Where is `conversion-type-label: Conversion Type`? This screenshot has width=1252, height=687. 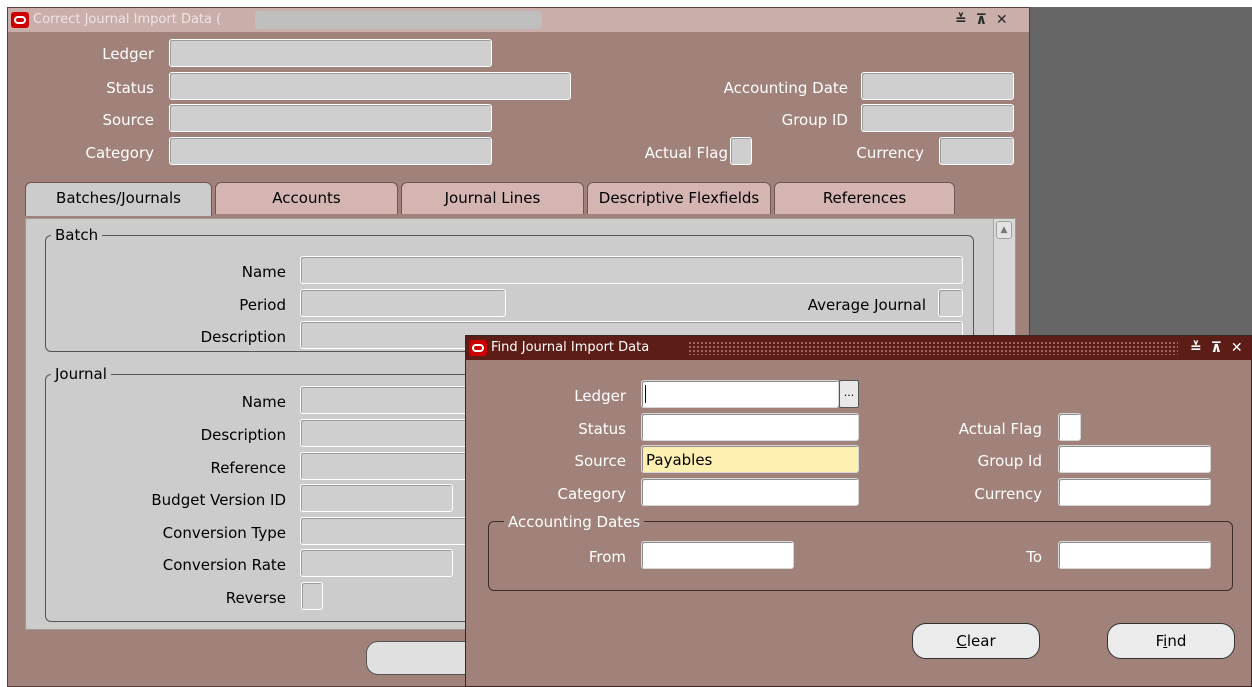
conversion-type-label: Conversion Type is located at coordinates (224, 533).